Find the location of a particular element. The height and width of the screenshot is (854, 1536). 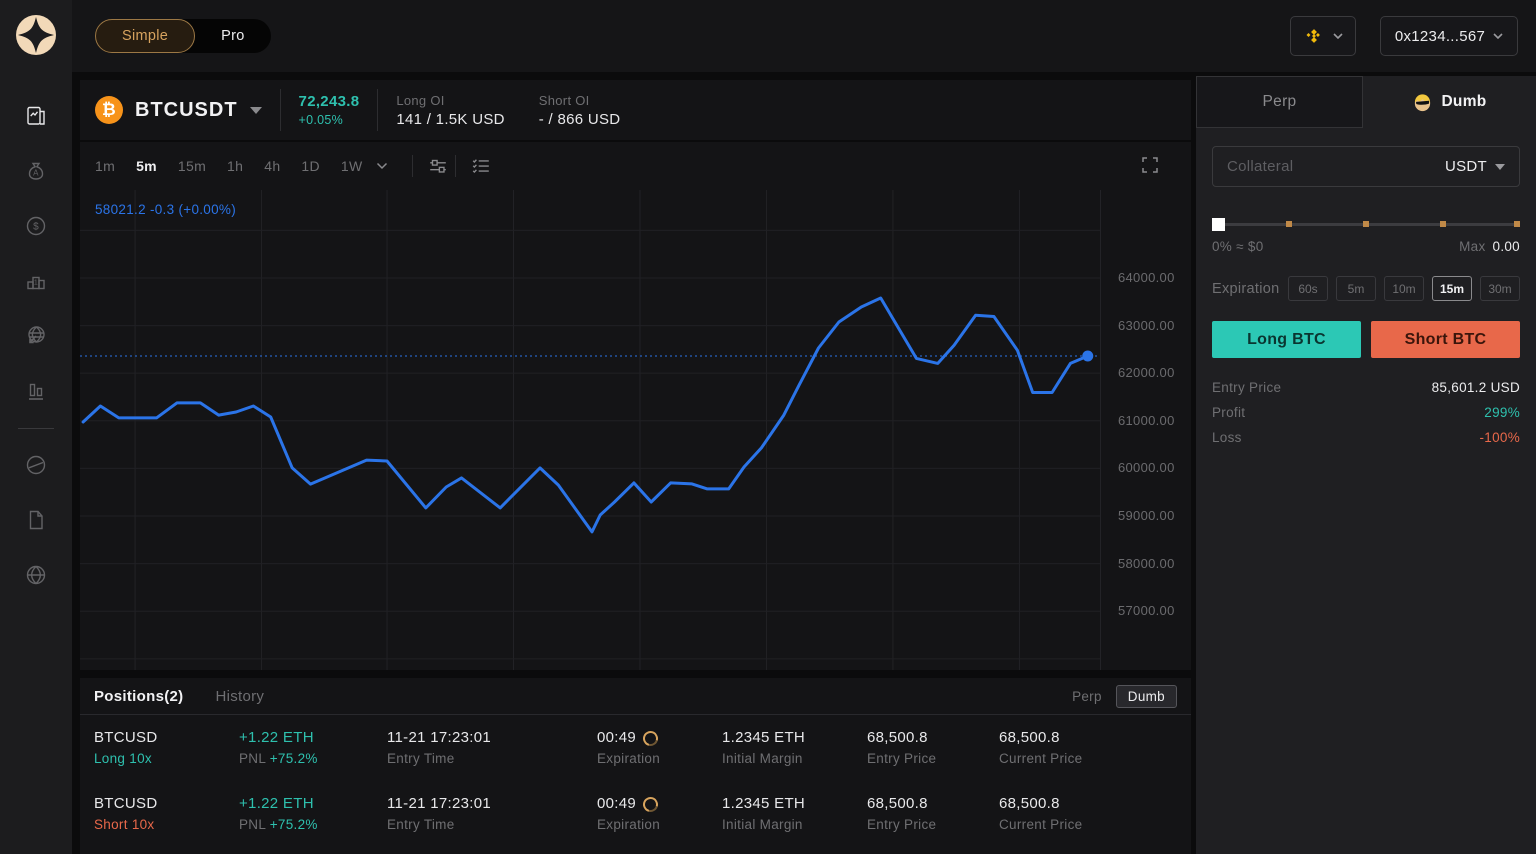

market-change: +0.05% is located at coordinates (321, 120).